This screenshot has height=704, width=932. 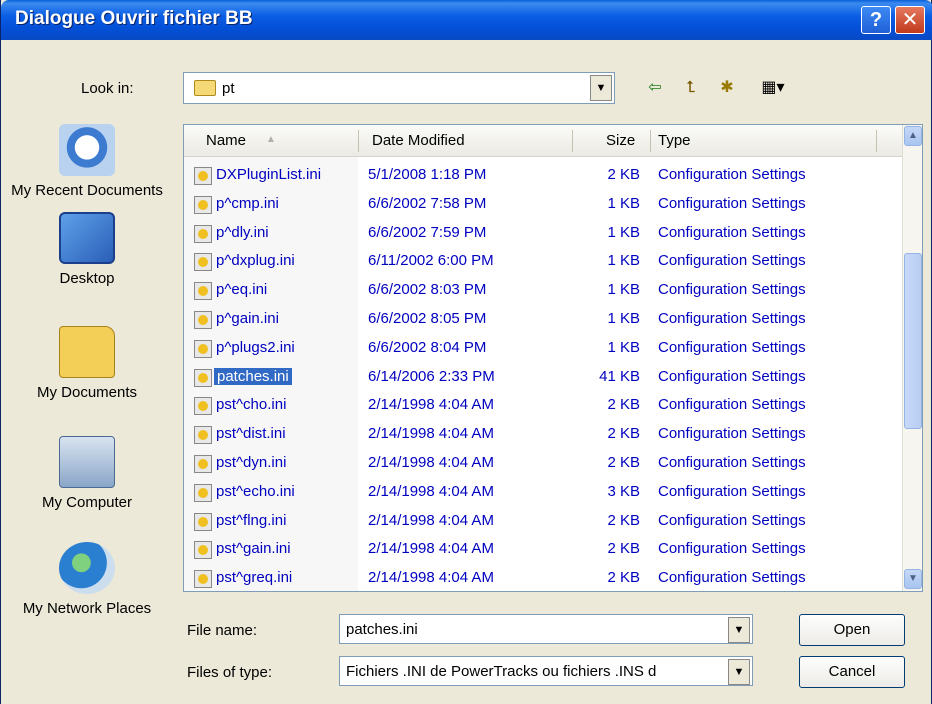 I want to click on views-menu-icon: ▦▾, so click(x=773, y=88).